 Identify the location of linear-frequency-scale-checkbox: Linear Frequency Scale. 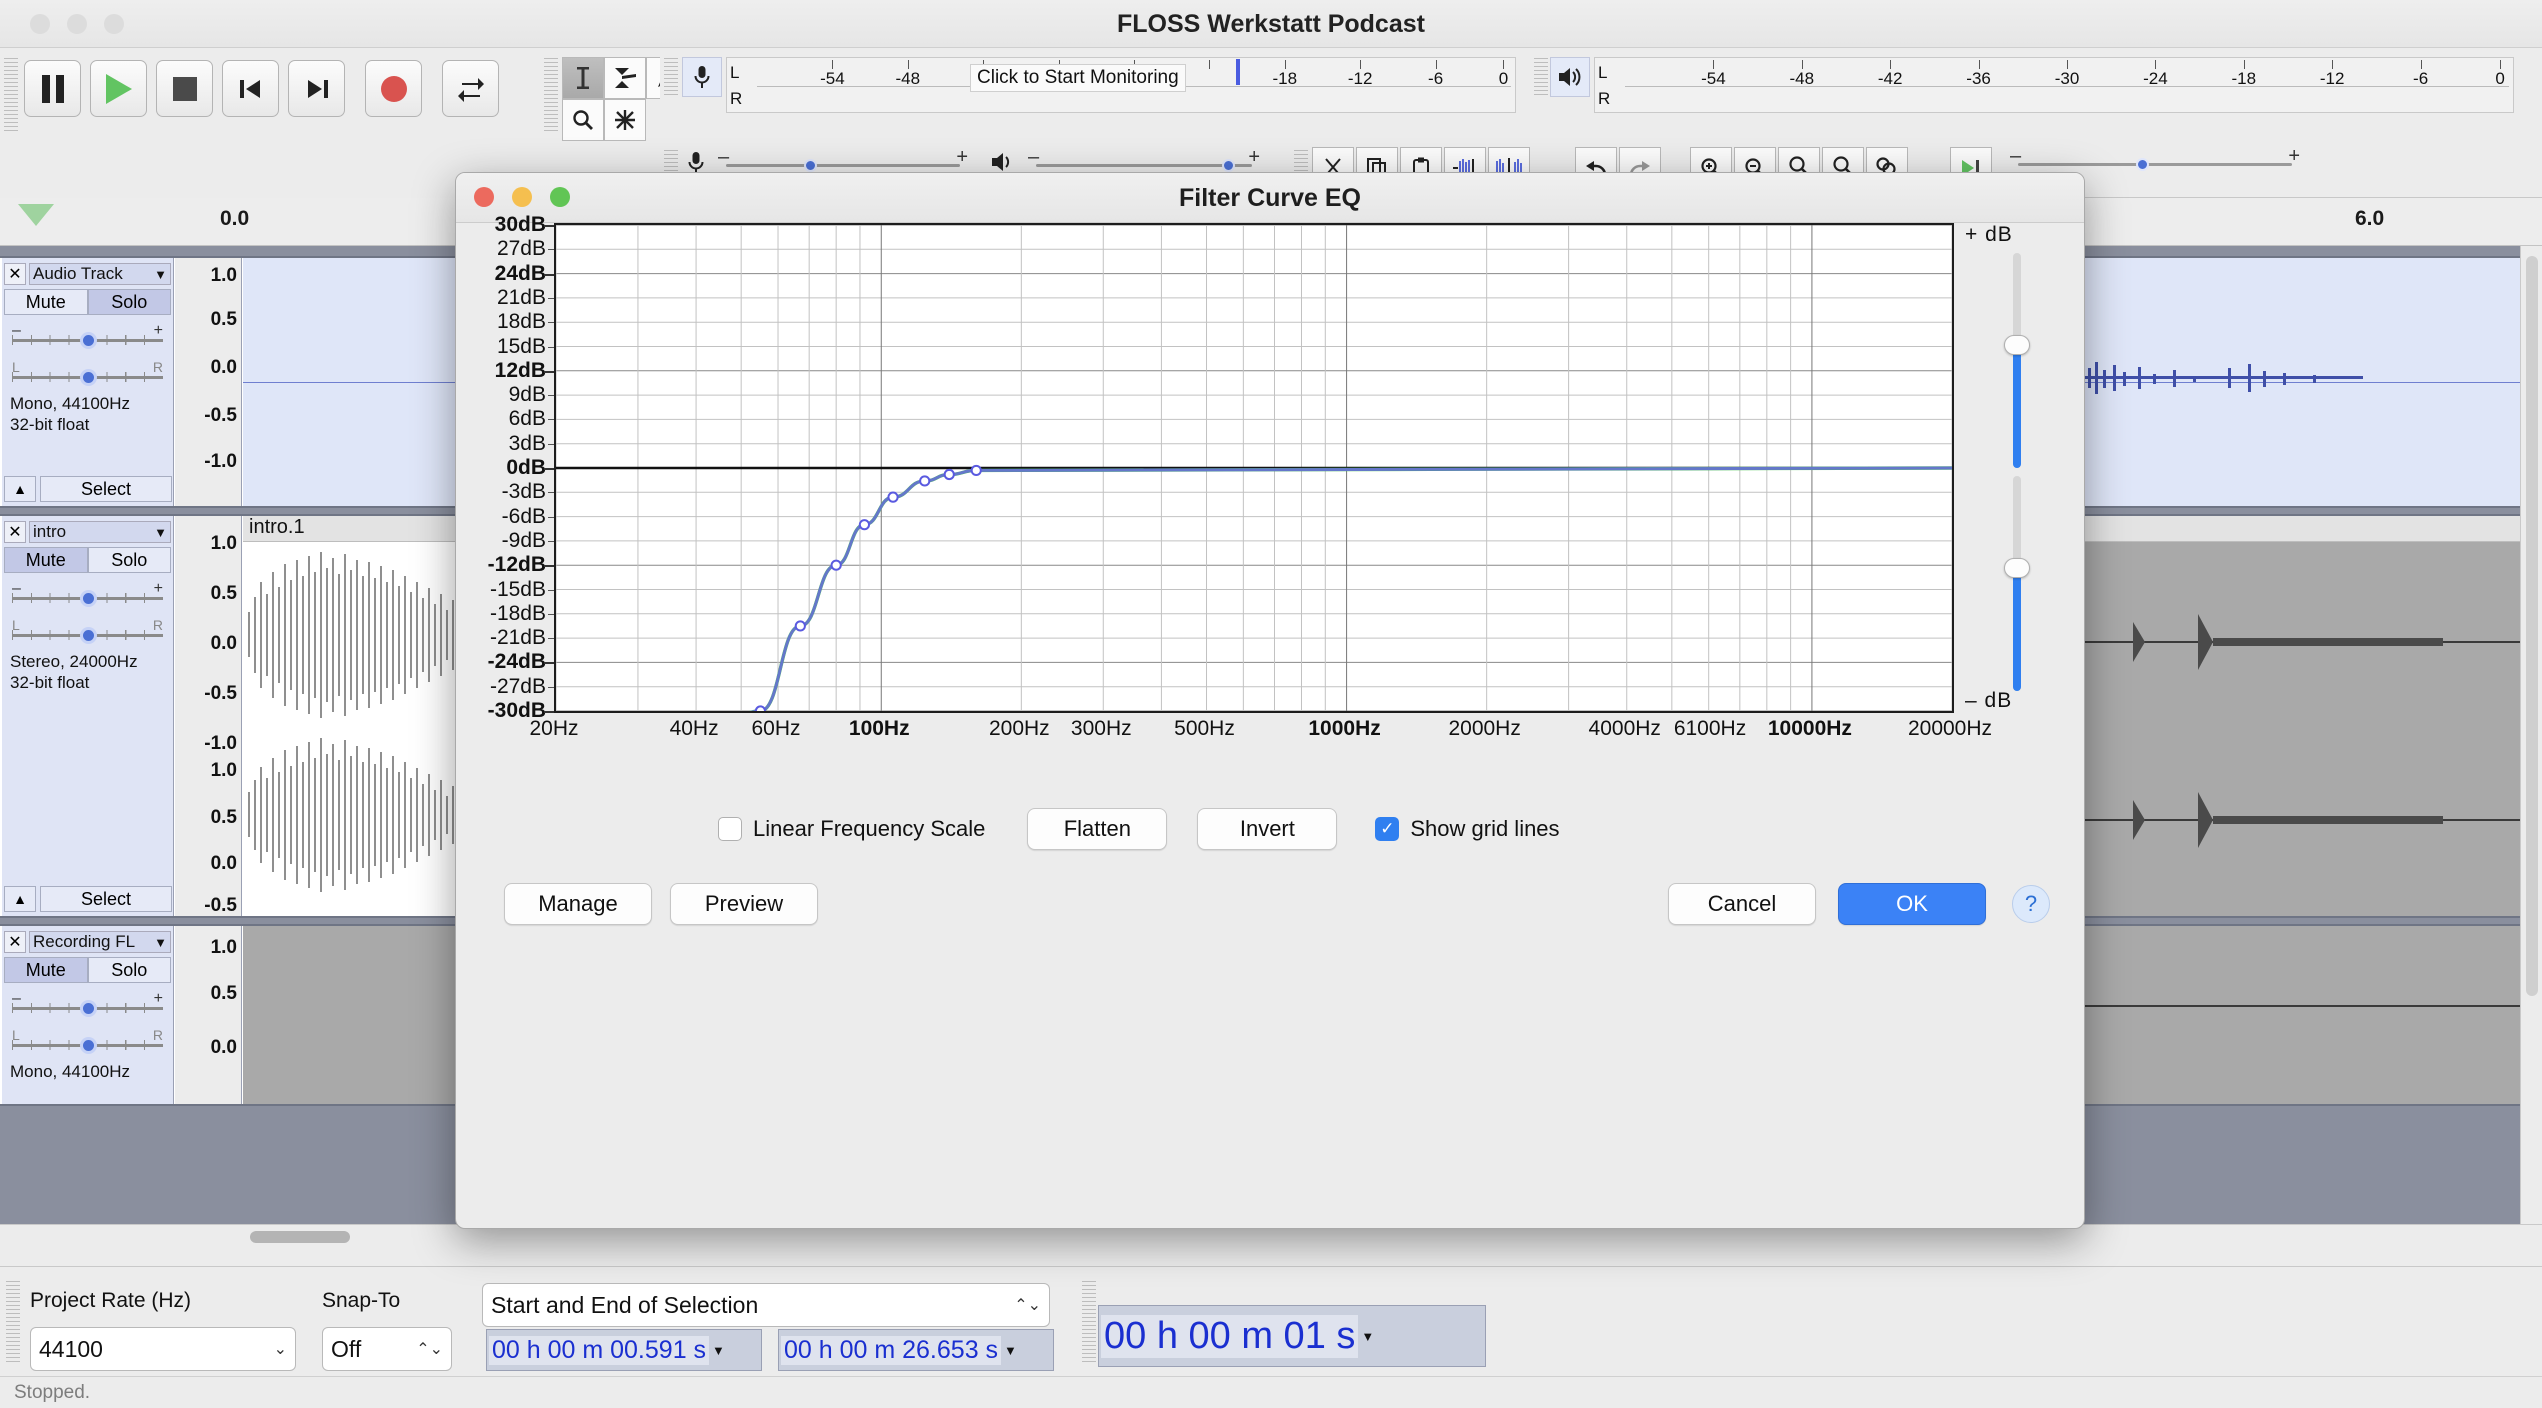
(851, 829).